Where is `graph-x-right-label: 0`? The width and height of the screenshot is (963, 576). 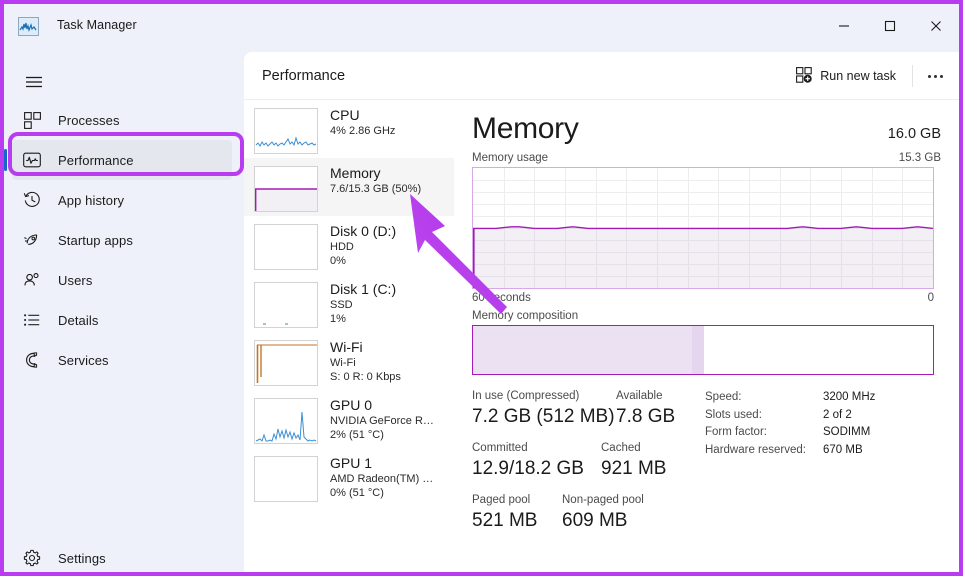
graph-x-right-label: 0 is located at coordinates (930, 298).